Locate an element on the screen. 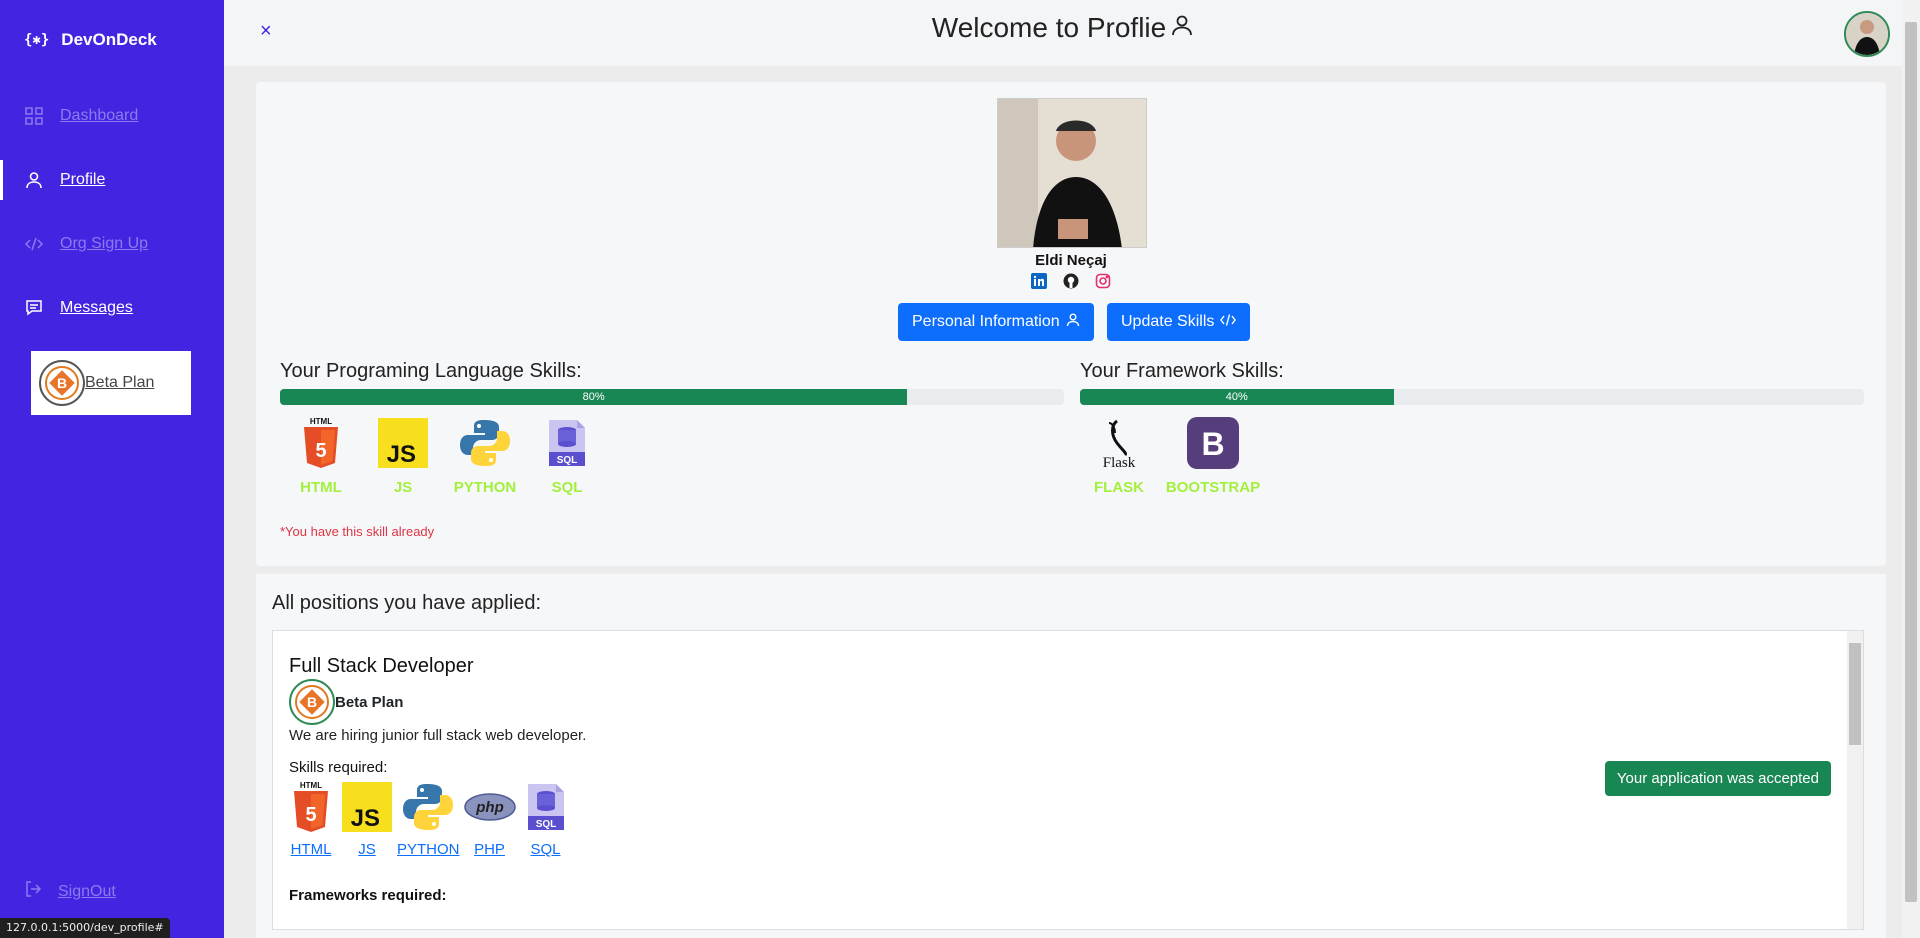  org-card-label: Beta Plan is located at coordinates (120, 382).